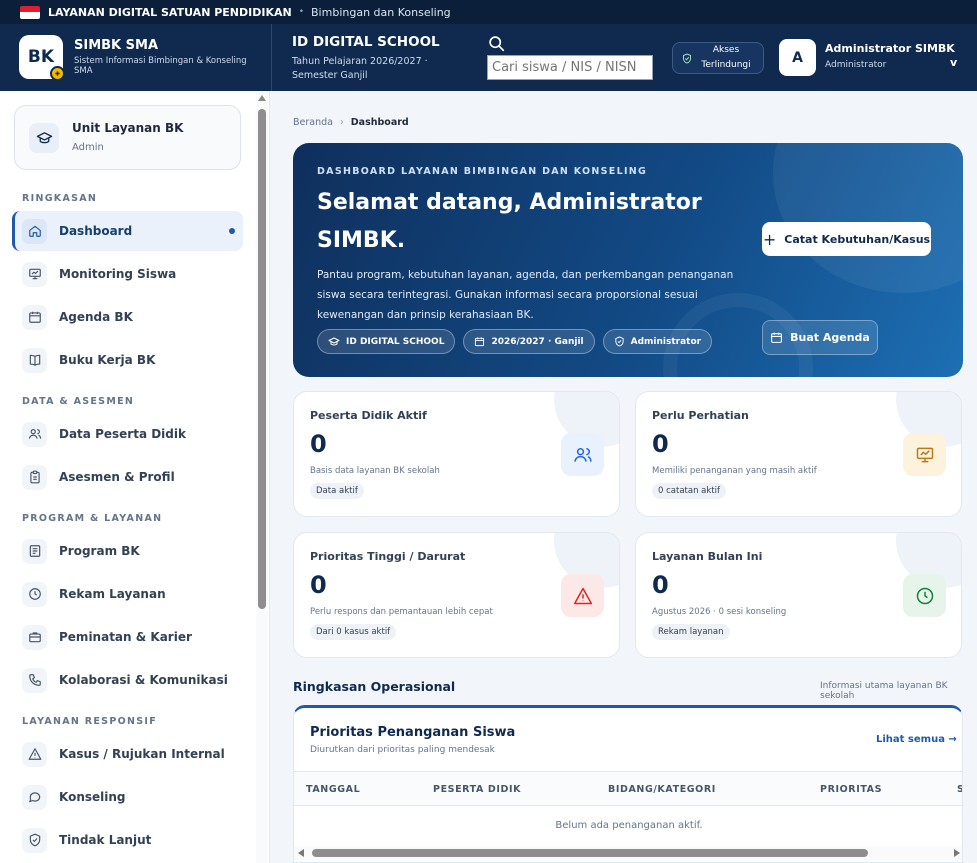  I want to click on sidebar-scrollbar-thumb, so click(262, 359).